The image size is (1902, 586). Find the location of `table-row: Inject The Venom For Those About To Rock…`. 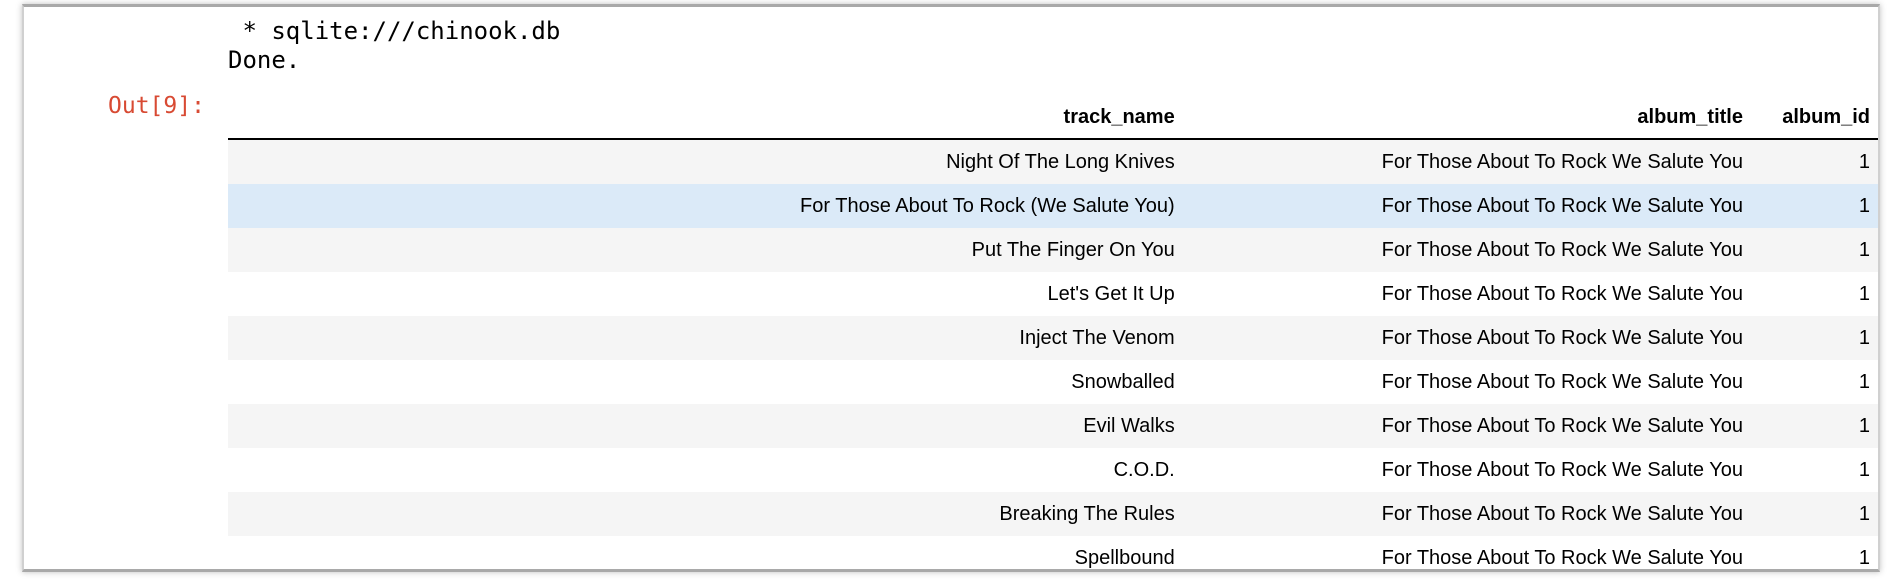

table-row: Inject The Venom For Those About To Rock… is located at coordinates (1053, 338).